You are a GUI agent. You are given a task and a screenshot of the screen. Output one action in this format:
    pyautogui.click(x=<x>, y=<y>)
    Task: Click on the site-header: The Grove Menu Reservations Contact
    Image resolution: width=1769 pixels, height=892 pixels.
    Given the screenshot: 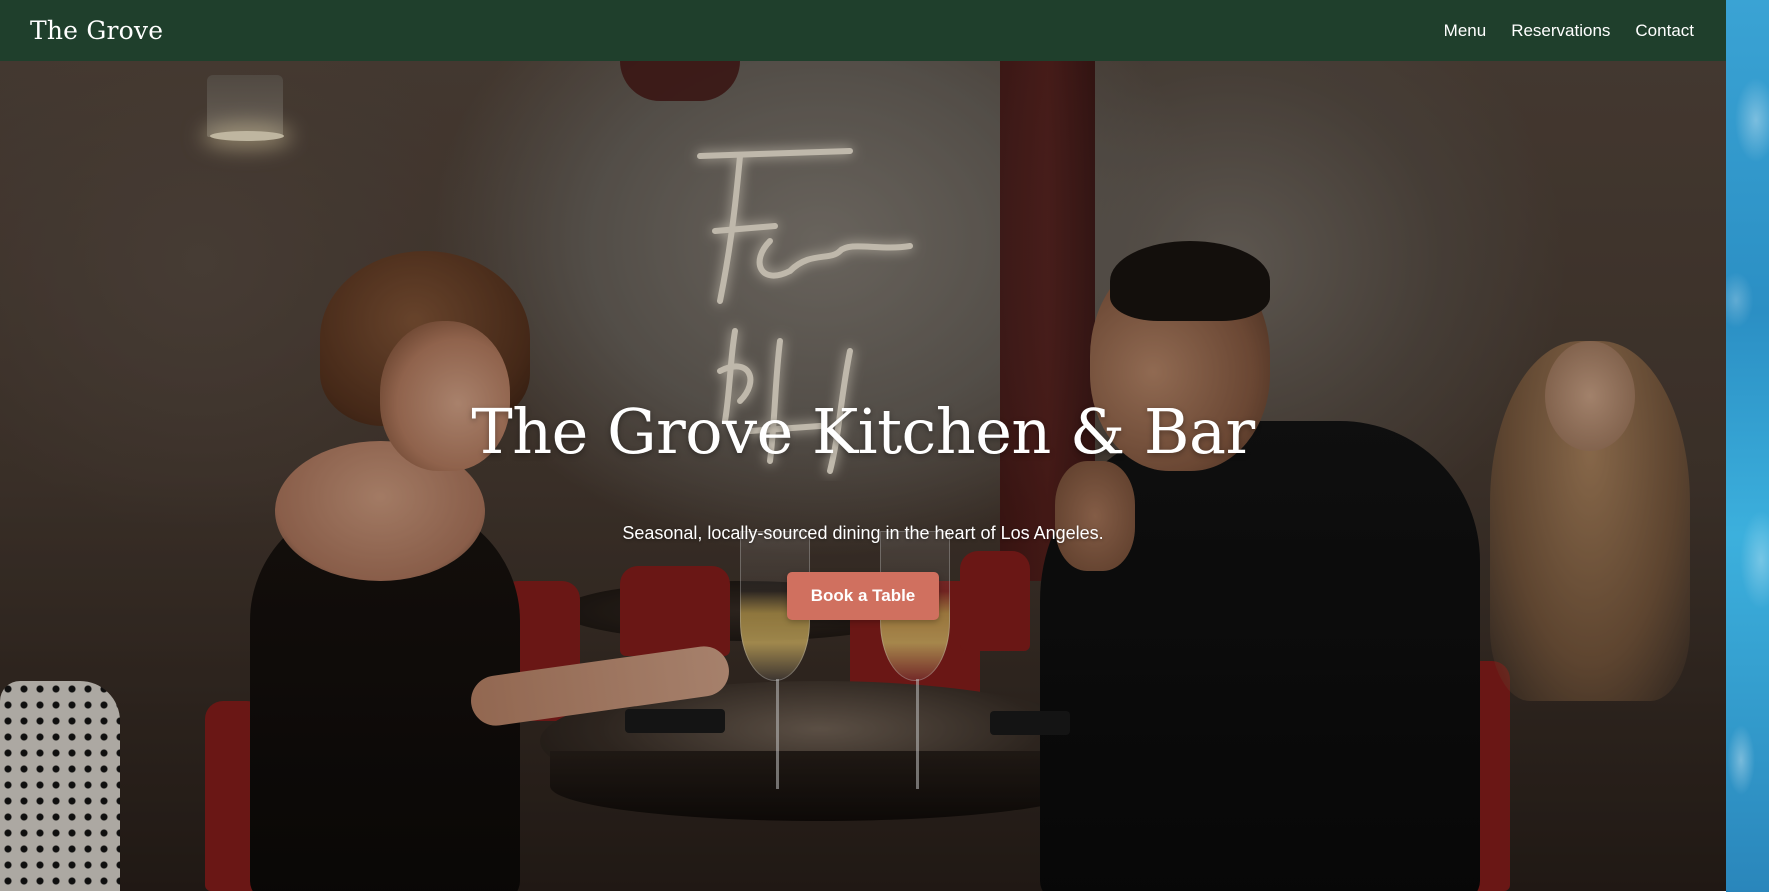 What is the action you would take?
    pyautogui.click(x=863, y=30)
    